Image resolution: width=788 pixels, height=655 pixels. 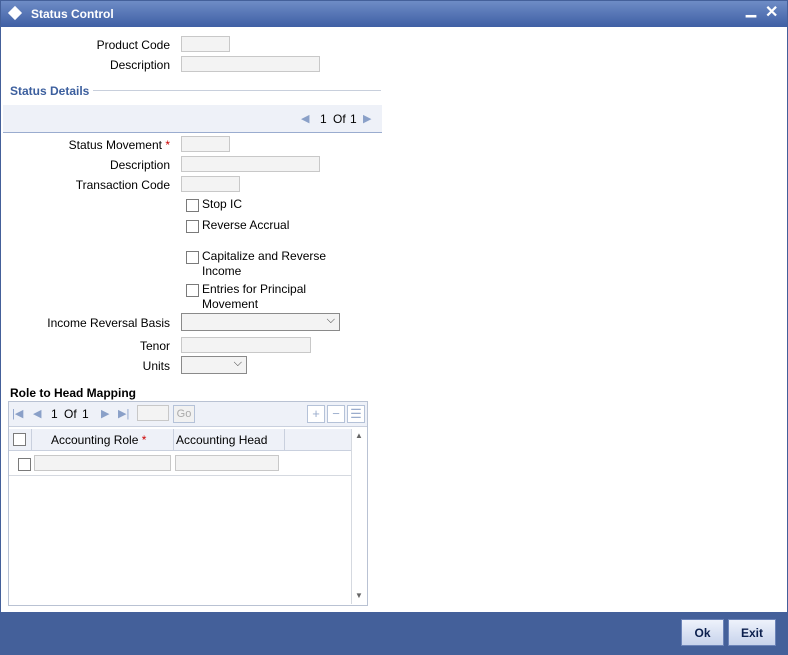 I want to click on close-icon: ✕, so click(x=771, y=12).